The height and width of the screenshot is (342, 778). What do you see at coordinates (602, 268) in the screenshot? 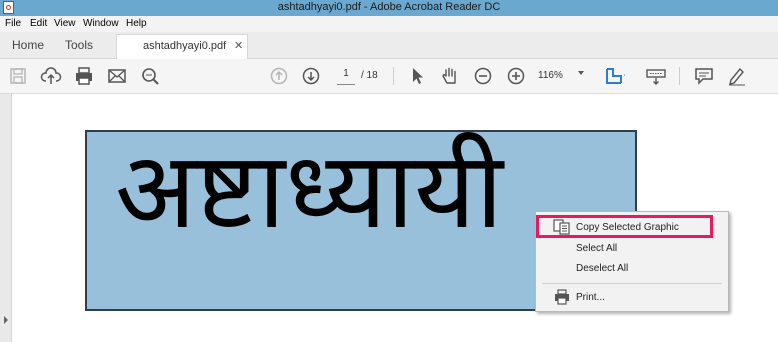
I see `menu-deselect-all: Deselect All` at bounding box center [602, 268].